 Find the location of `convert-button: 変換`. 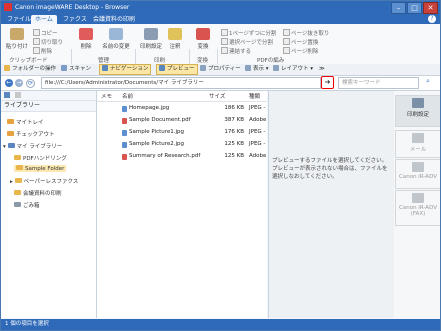

convert-button: 変換 is located at coordinates (203, 39).